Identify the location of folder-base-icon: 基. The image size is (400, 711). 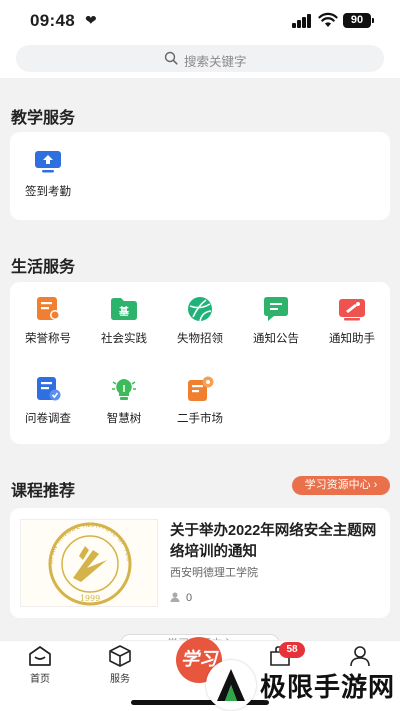
(124, 309).